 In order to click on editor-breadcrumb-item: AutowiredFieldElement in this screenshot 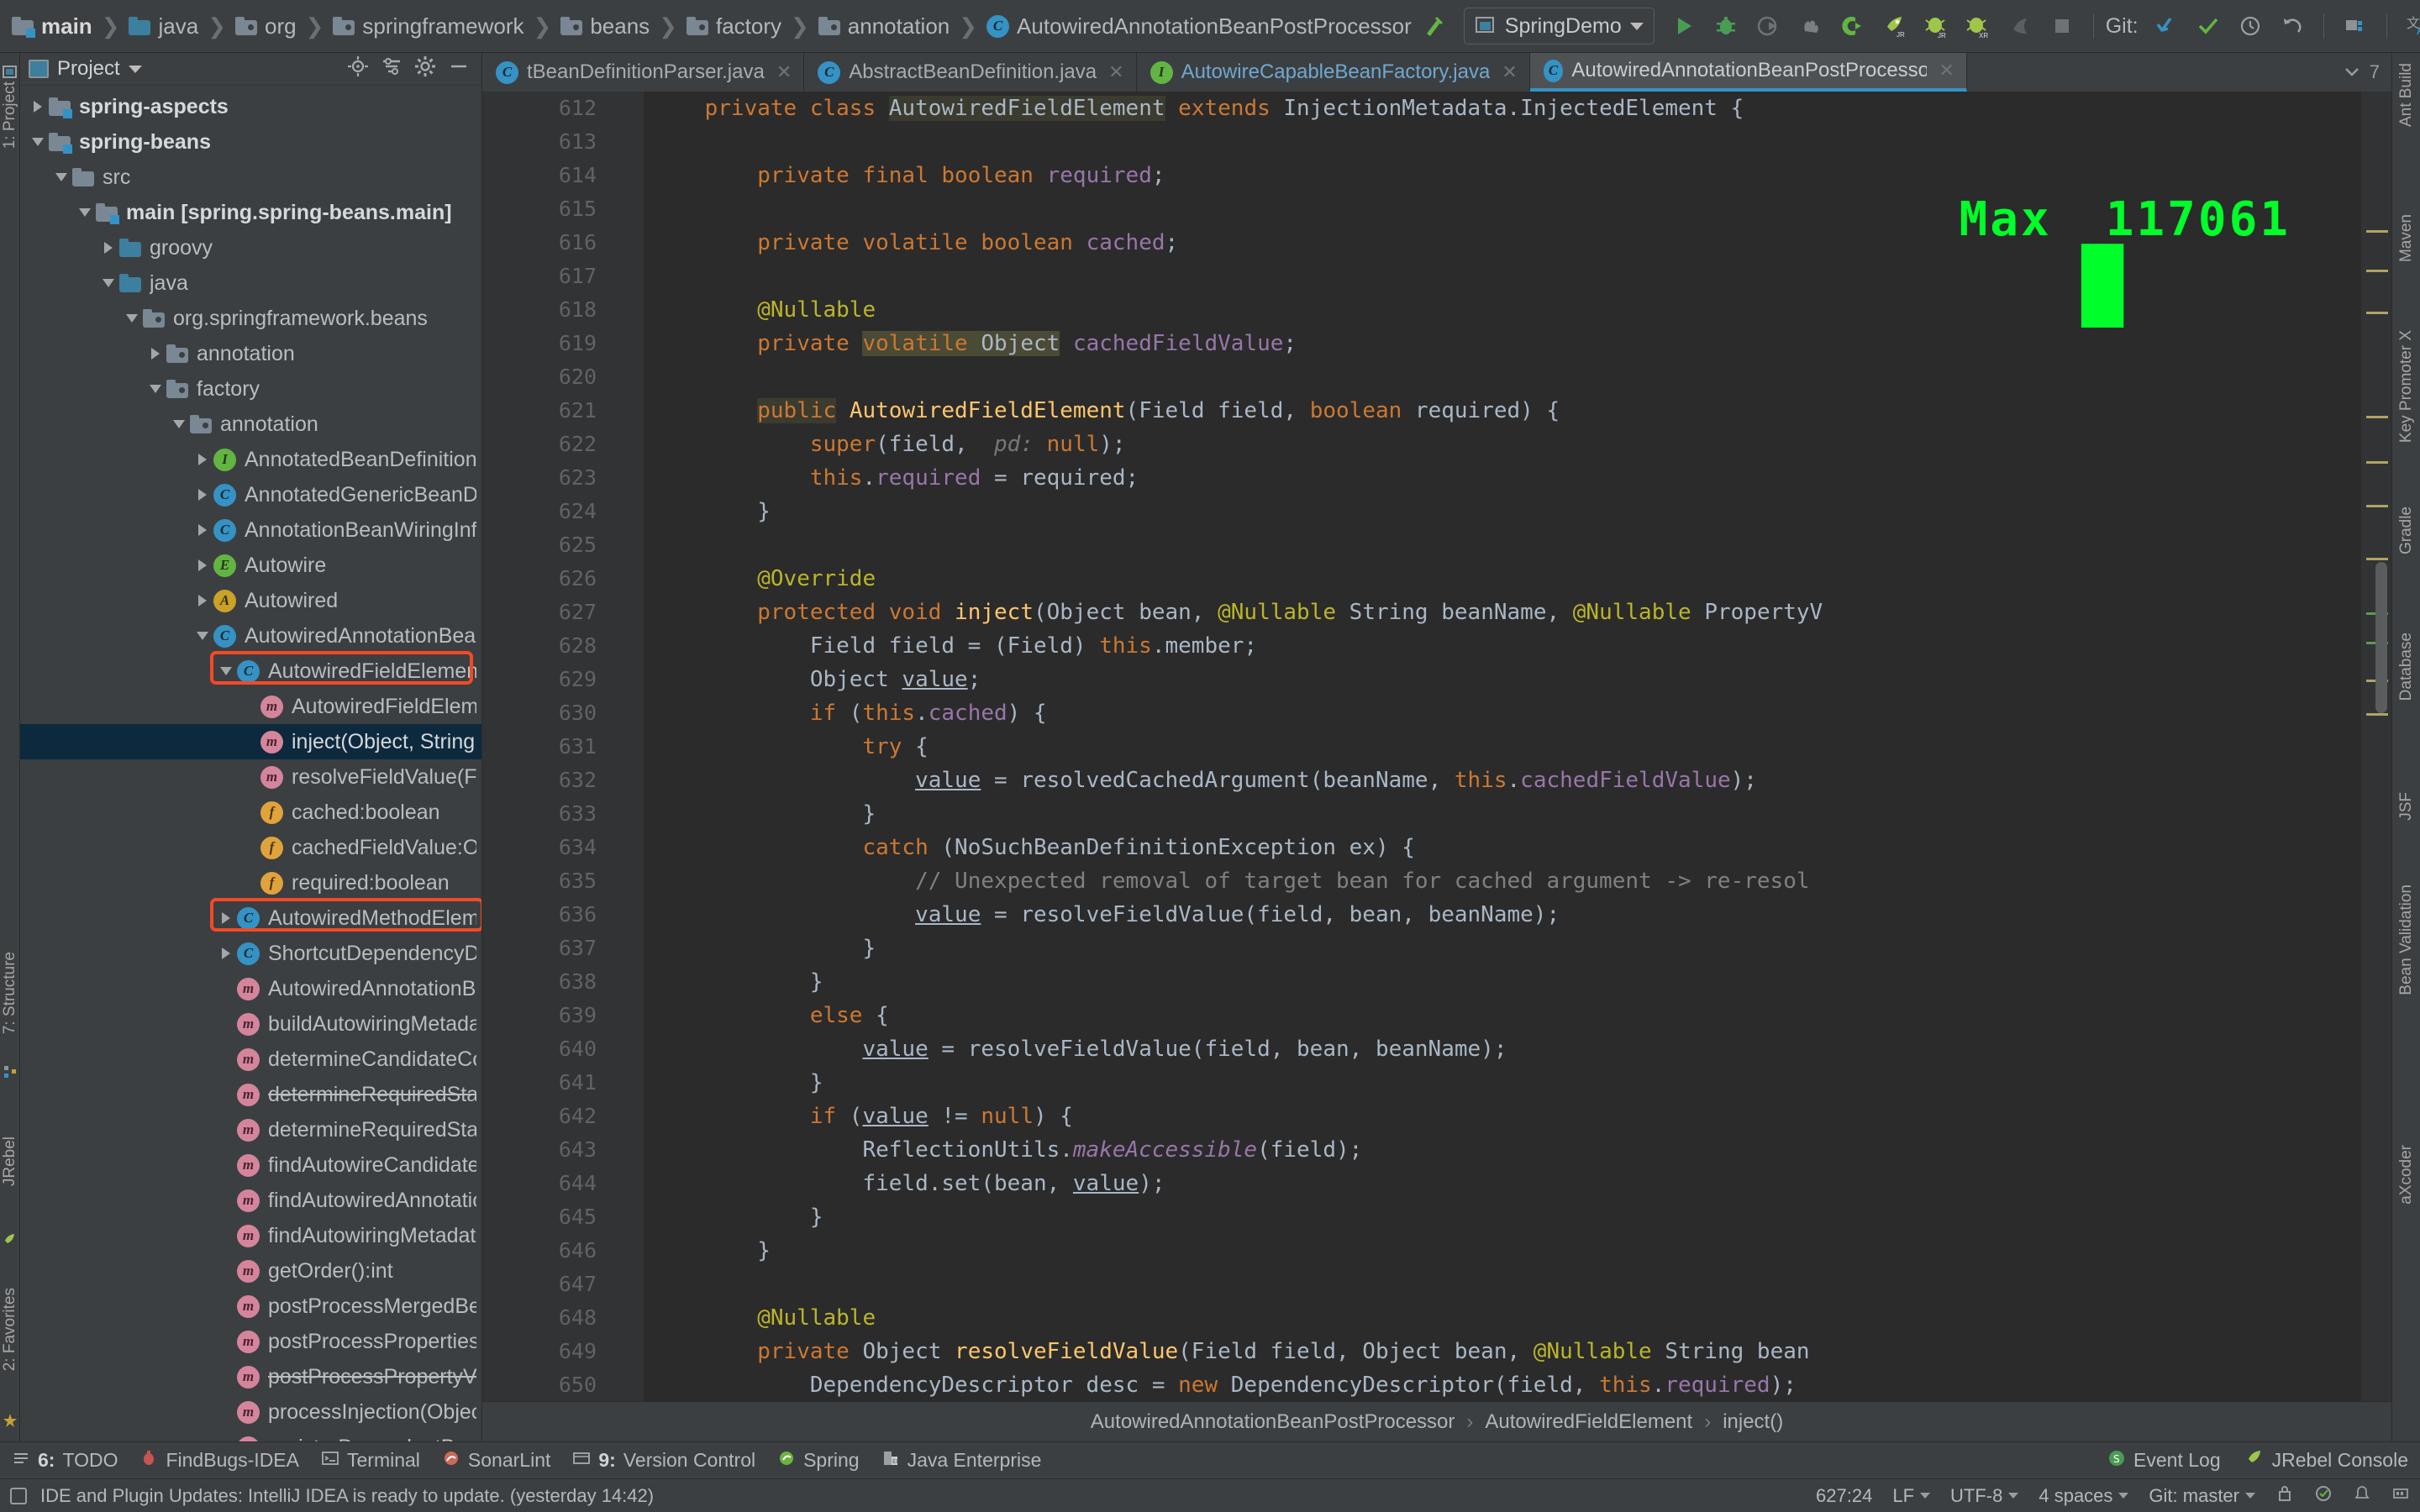, I will do `click(1589, 1422)`.